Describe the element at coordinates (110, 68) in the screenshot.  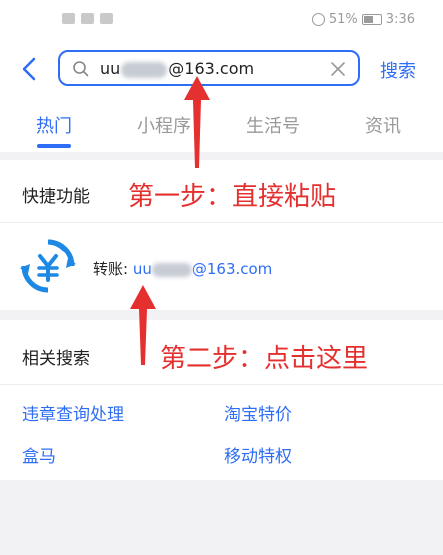
I see `search-query-prefix: uu` at that location.